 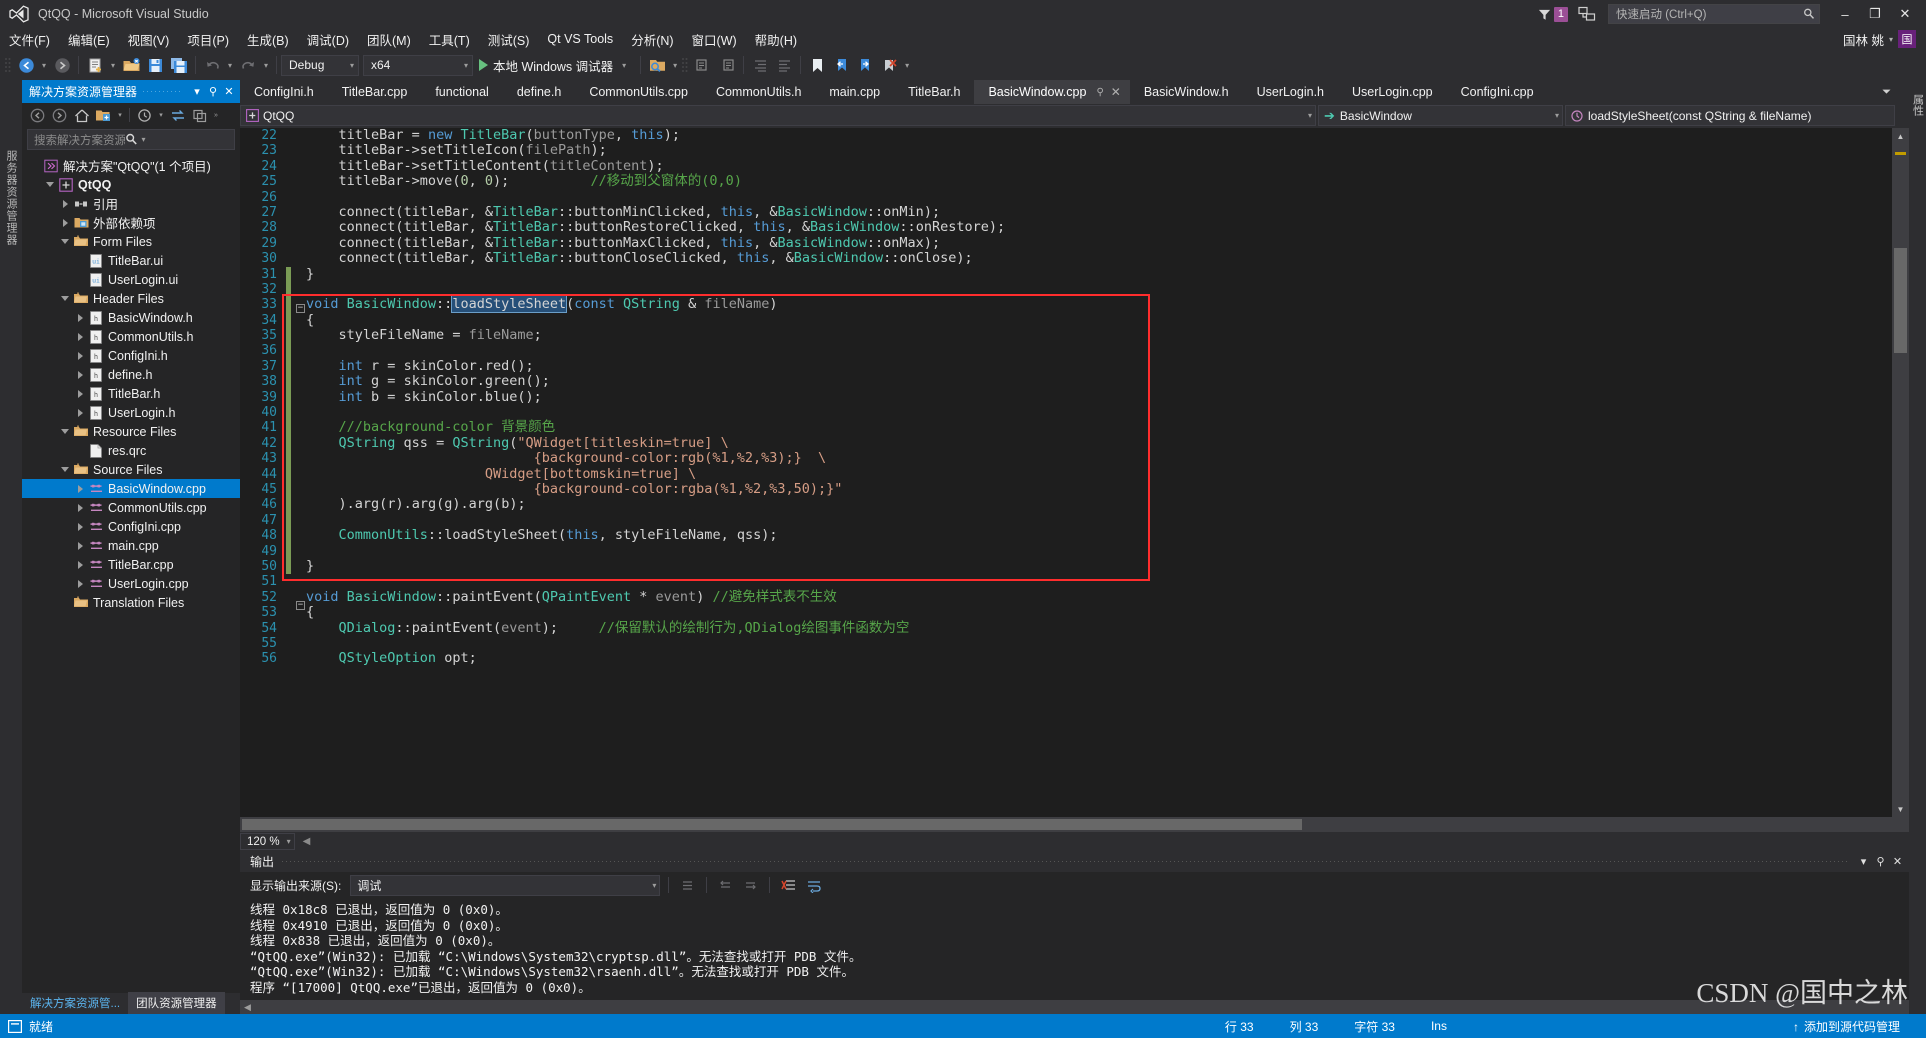 What do you see at coordinates (1066, 428) in the screenshot?
I see `code-line: 41 ///background-color 背景颜色` at bounding box center [1066, 428].